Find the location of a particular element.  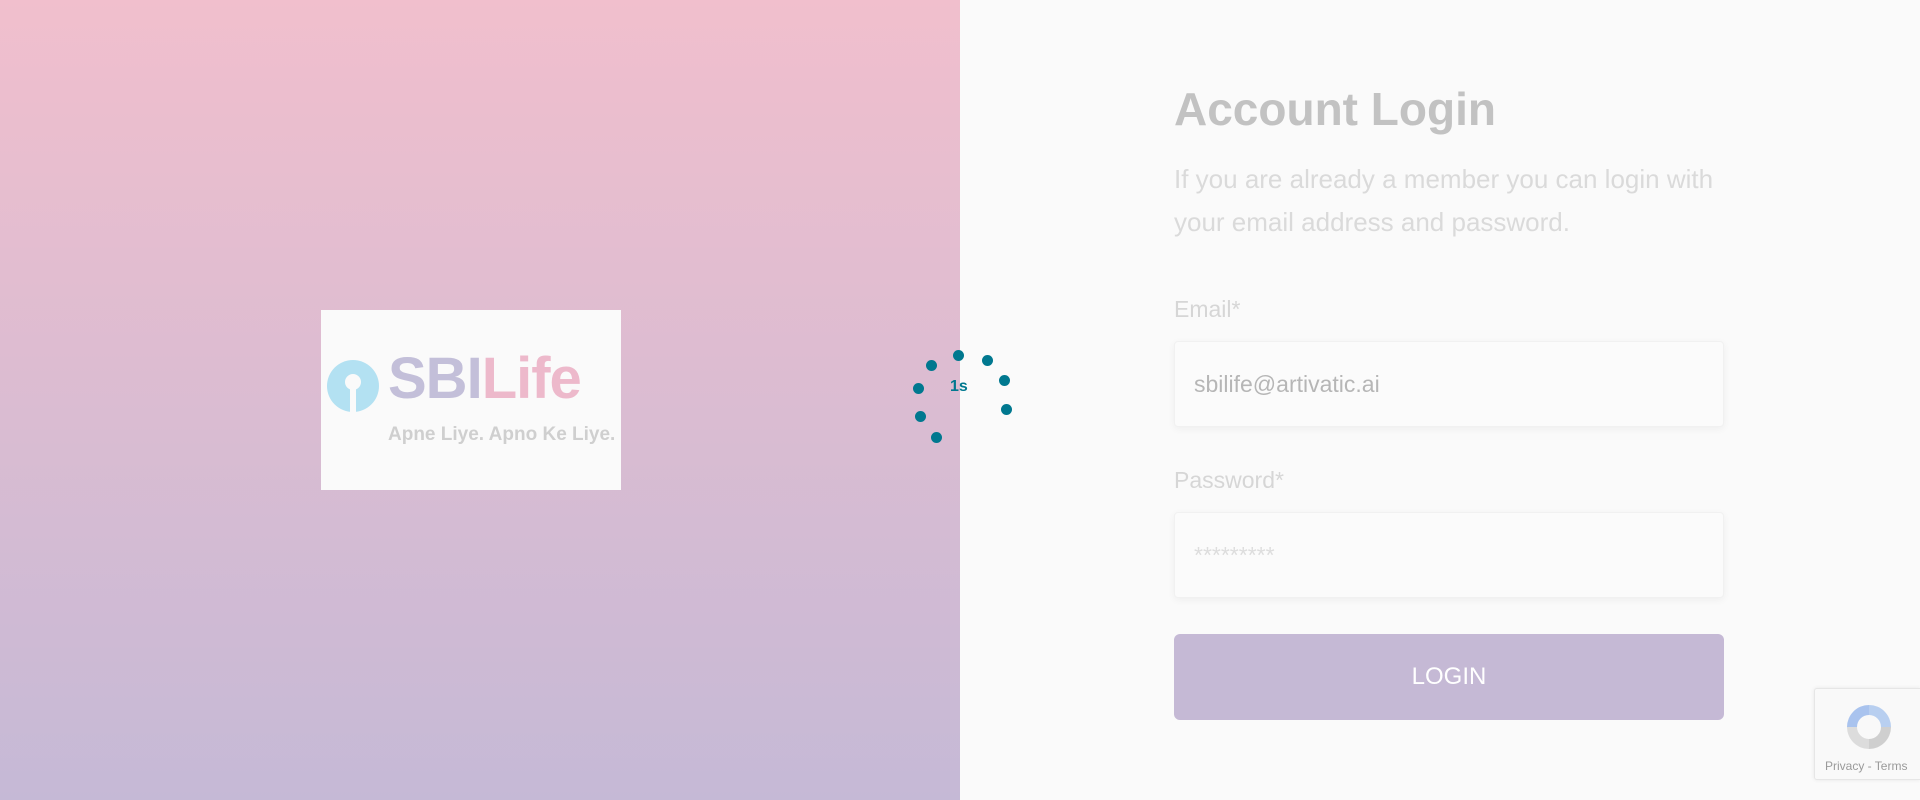

sbi-keyhole-icon is located at coordinates (353, 386).